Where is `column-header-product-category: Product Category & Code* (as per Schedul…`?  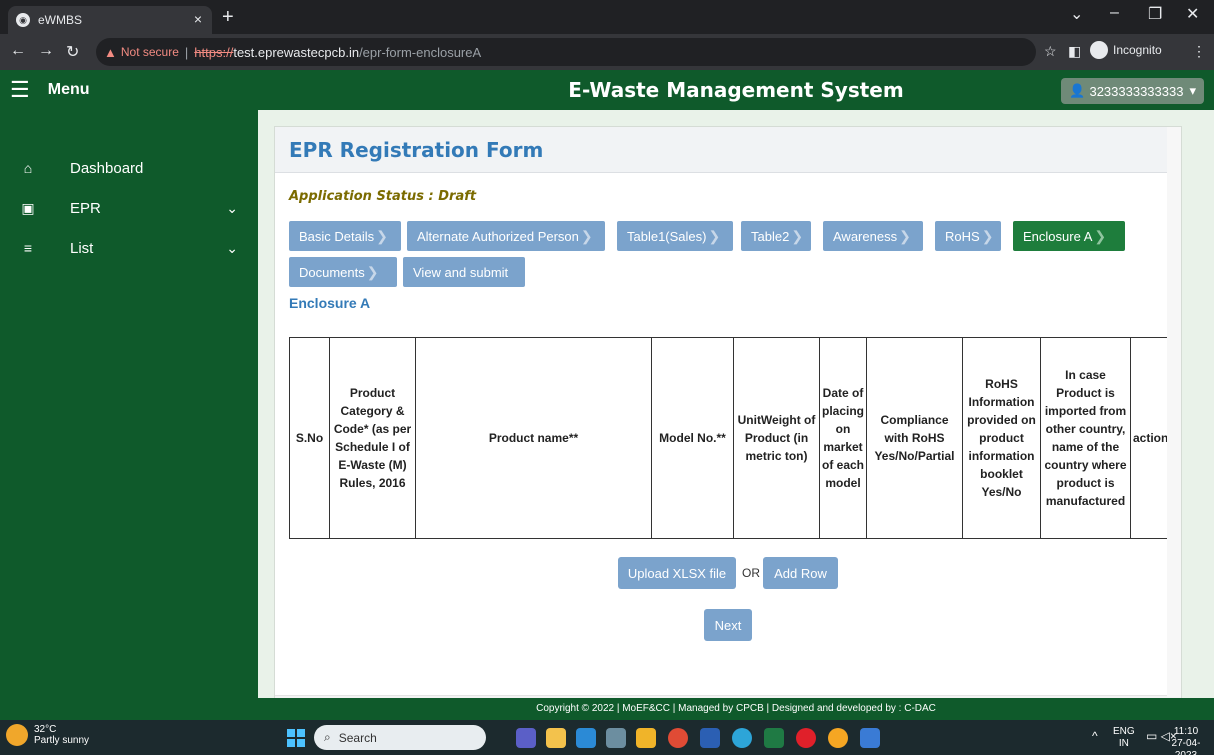 column-header-product-category: Product Category & Code* (as per Schedul… is located at coordinates (372, 438).